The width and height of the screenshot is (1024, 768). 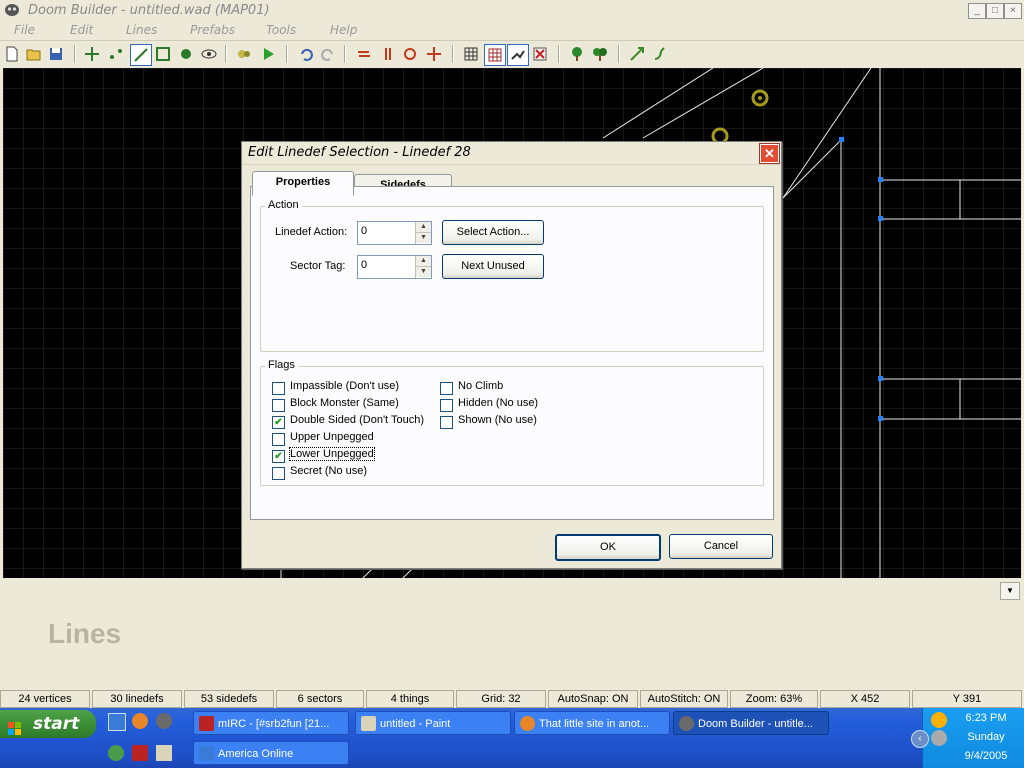 I want to click on status-zoom: Zoom: 63%, so click(x=774, y=699).